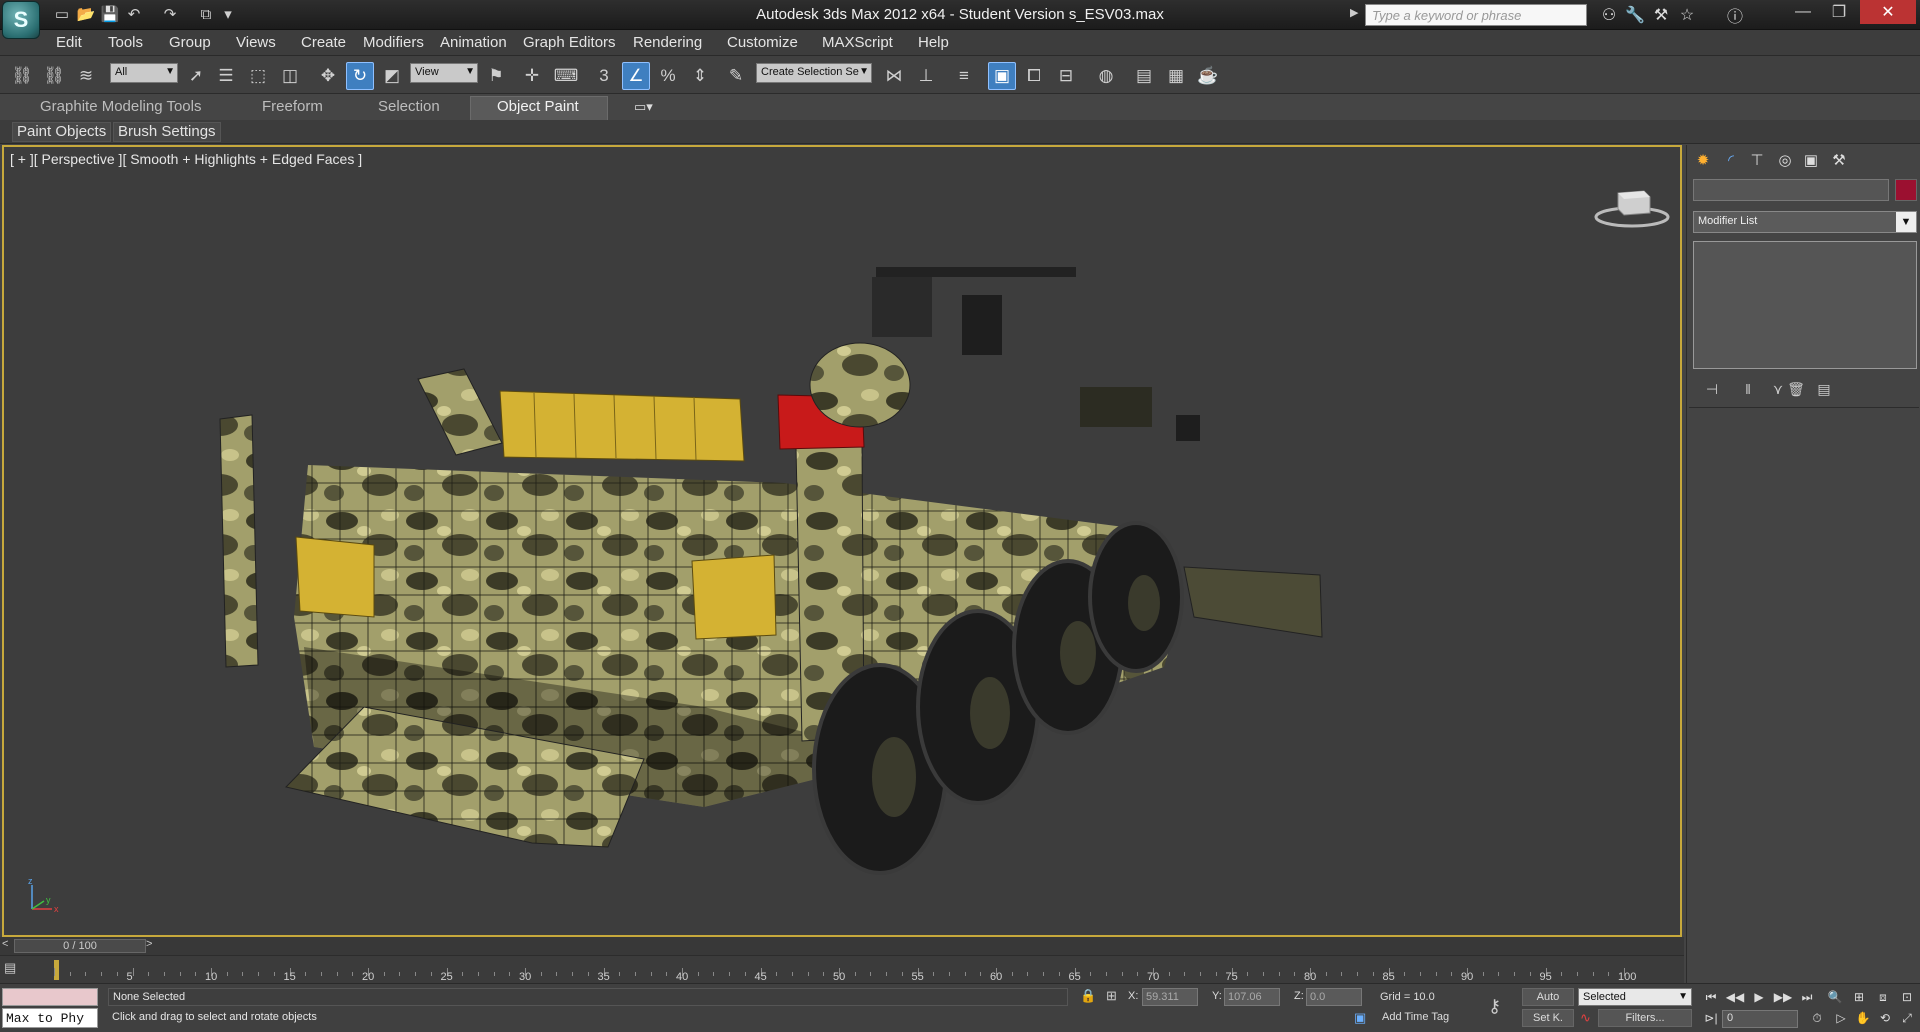  I want to click on field-of-view-icon: ▷, so click(1841, 1018).